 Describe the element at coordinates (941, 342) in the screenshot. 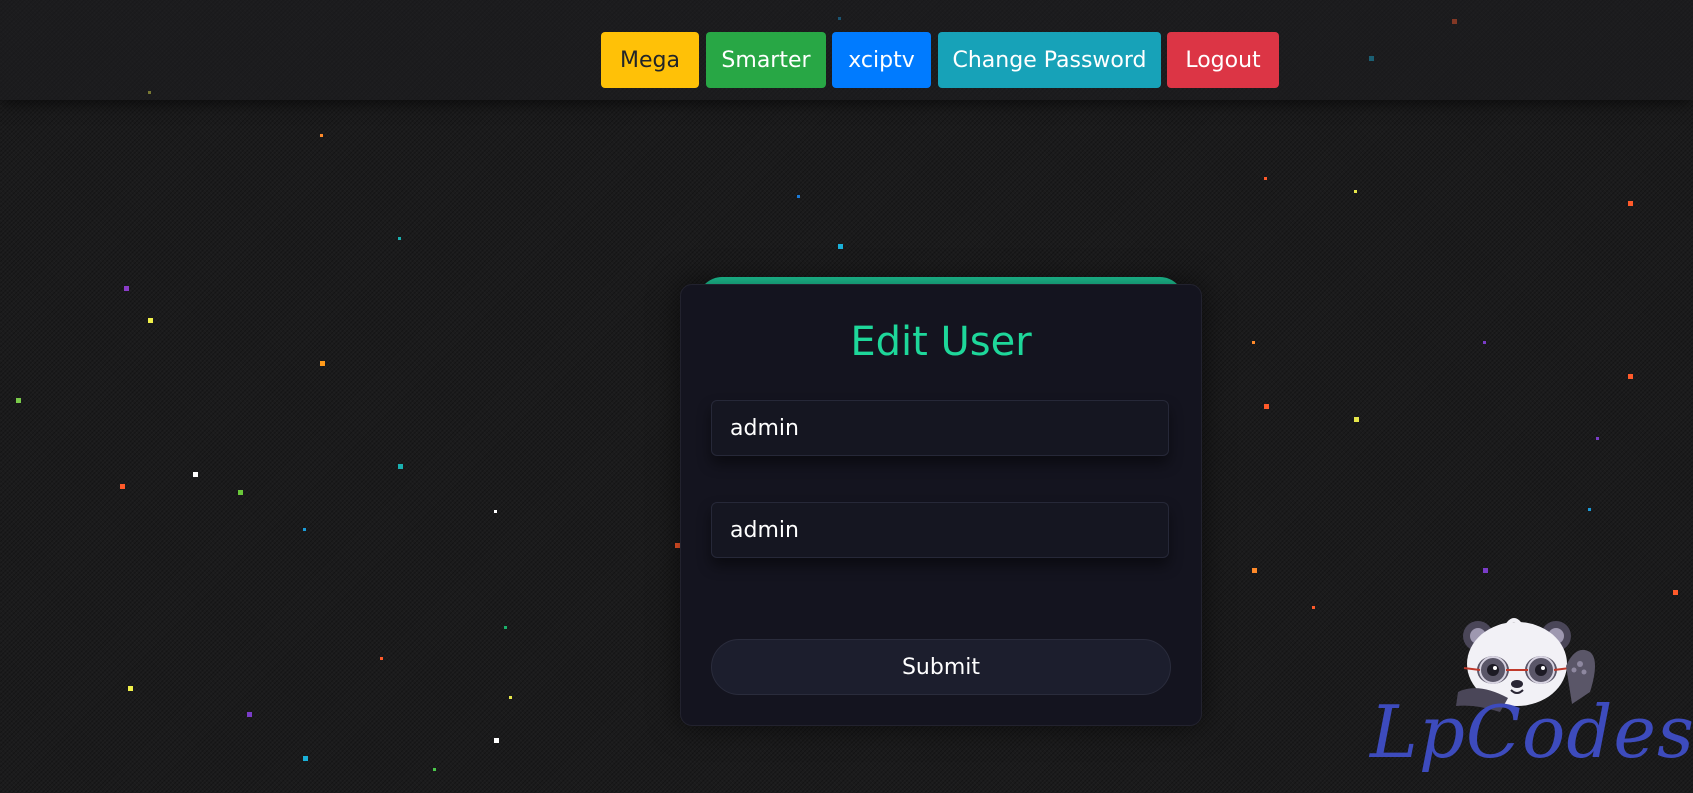

I see `card-title: Edit User` at that location.